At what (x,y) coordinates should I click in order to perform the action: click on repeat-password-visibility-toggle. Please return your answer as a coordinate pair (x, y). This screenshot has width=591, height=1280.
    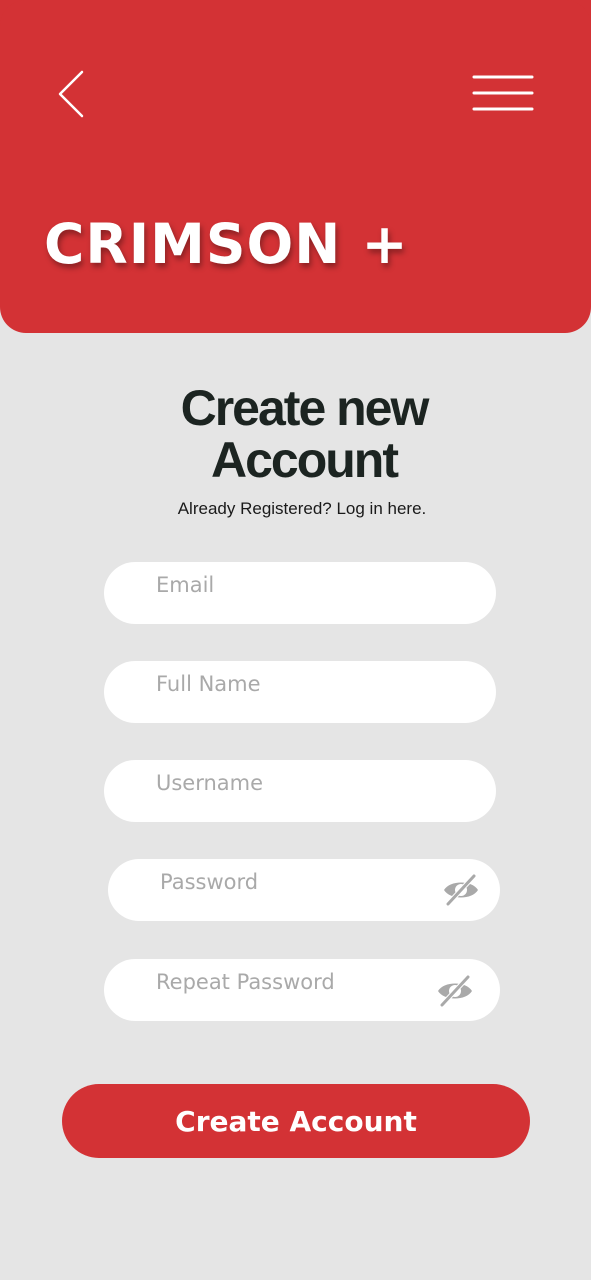
    Looking at the image, I should click on (455, 991).